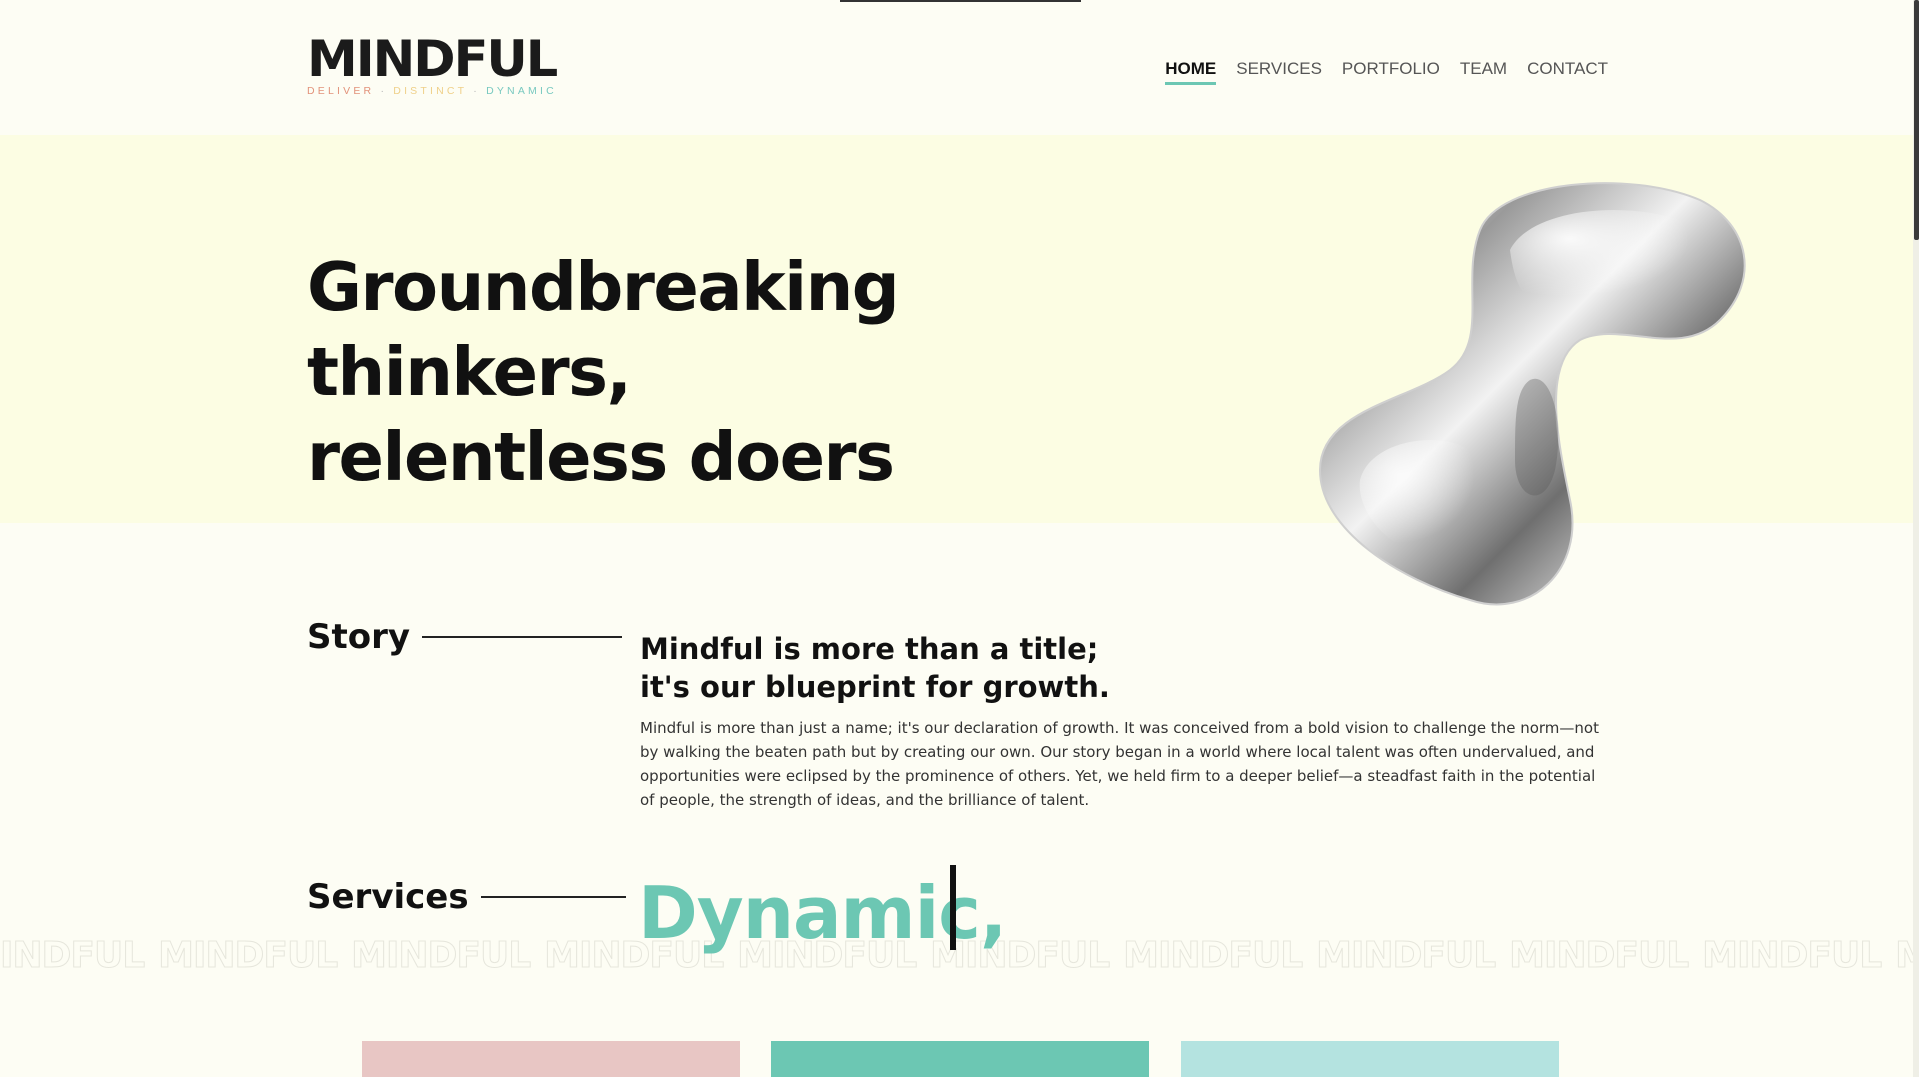 This screenshot has height=1077, width=1919. What do you see at coordinates (553, 897) in the screenshot?
I see `services-label-rule` at bounding box center [553, 897].